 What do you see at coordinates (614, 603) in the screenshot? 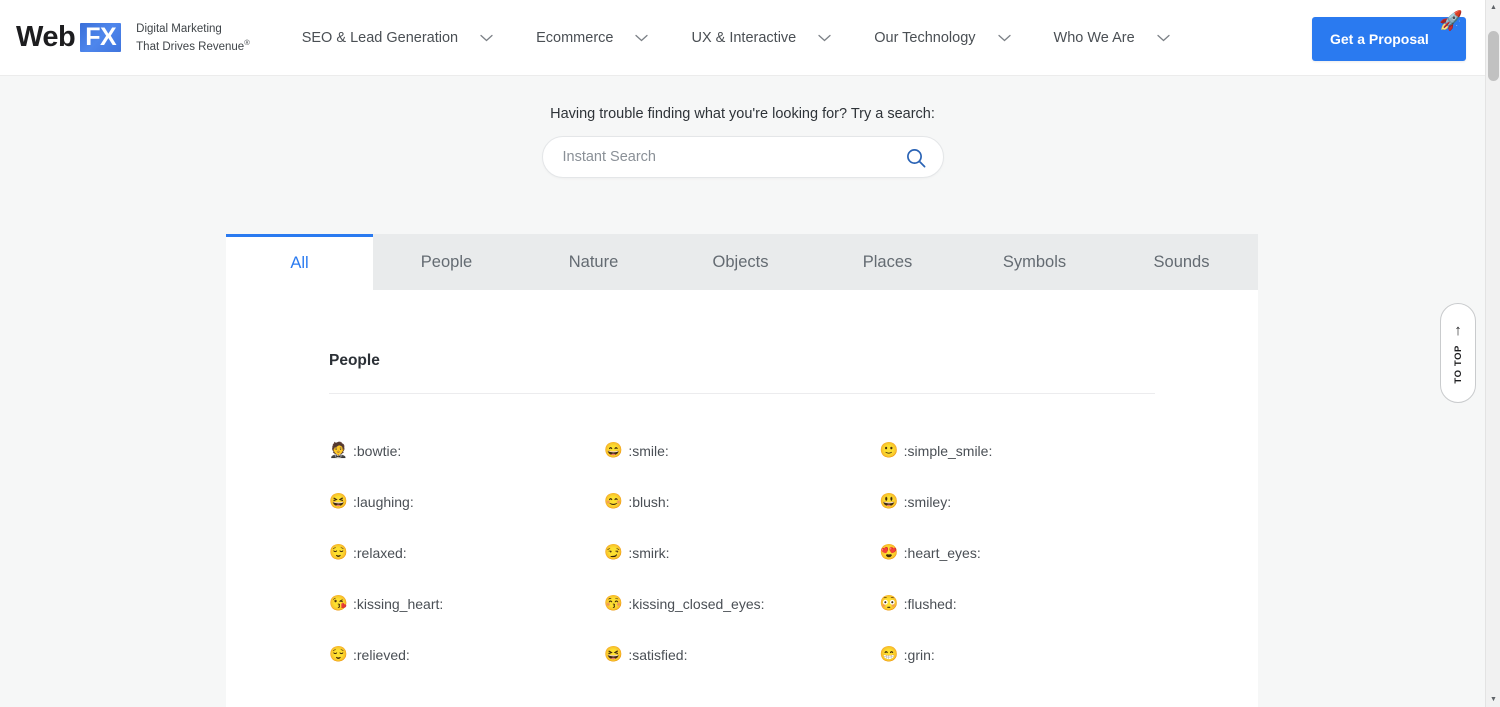
I see `emoji-glyph-icon: 😚` at bounding box center [614, 603].